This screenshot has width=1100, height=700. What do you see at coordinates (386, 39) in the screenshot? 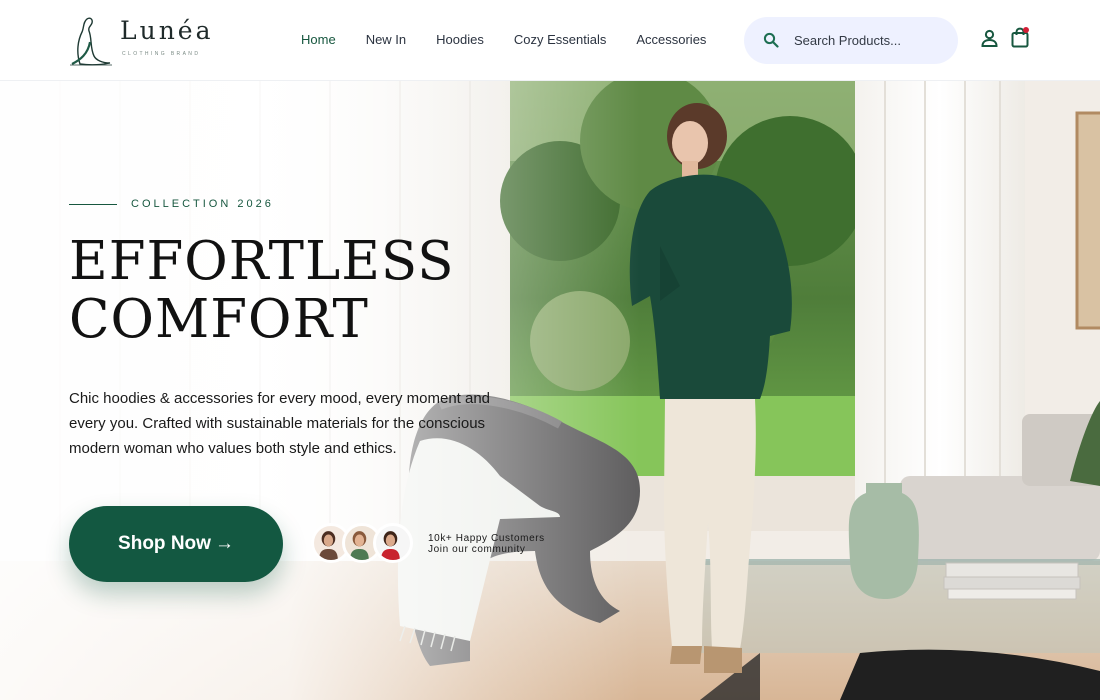
I see `nav-item-new-in: New In` at bounding box center [386, 39].